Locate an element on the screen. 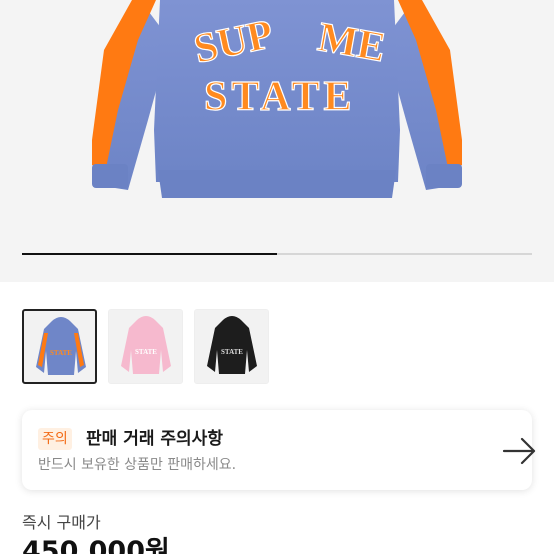  thumbnail-black: STATE is located at coordinates (231, 346).